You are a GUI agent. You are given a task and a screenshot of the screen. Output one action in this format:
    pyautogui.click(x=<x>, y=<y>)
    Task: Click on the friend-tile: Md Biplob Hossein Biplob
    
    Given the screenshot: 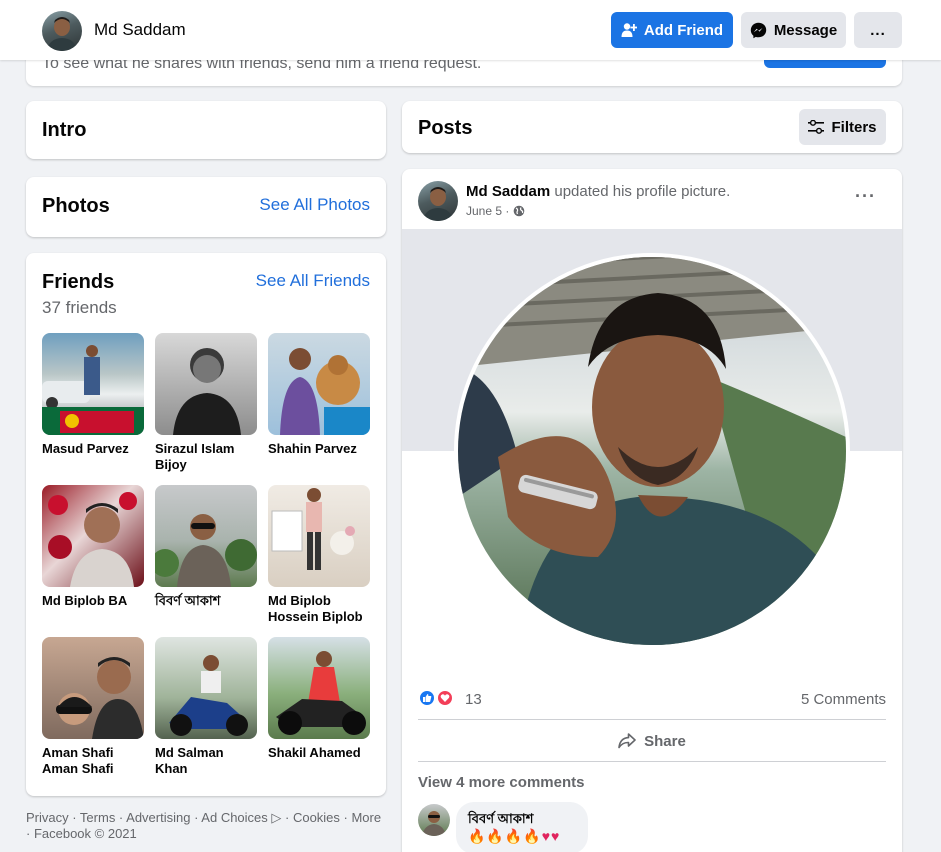 What is the action you would take?
    pyautogui.click(x=319, y=555)
    